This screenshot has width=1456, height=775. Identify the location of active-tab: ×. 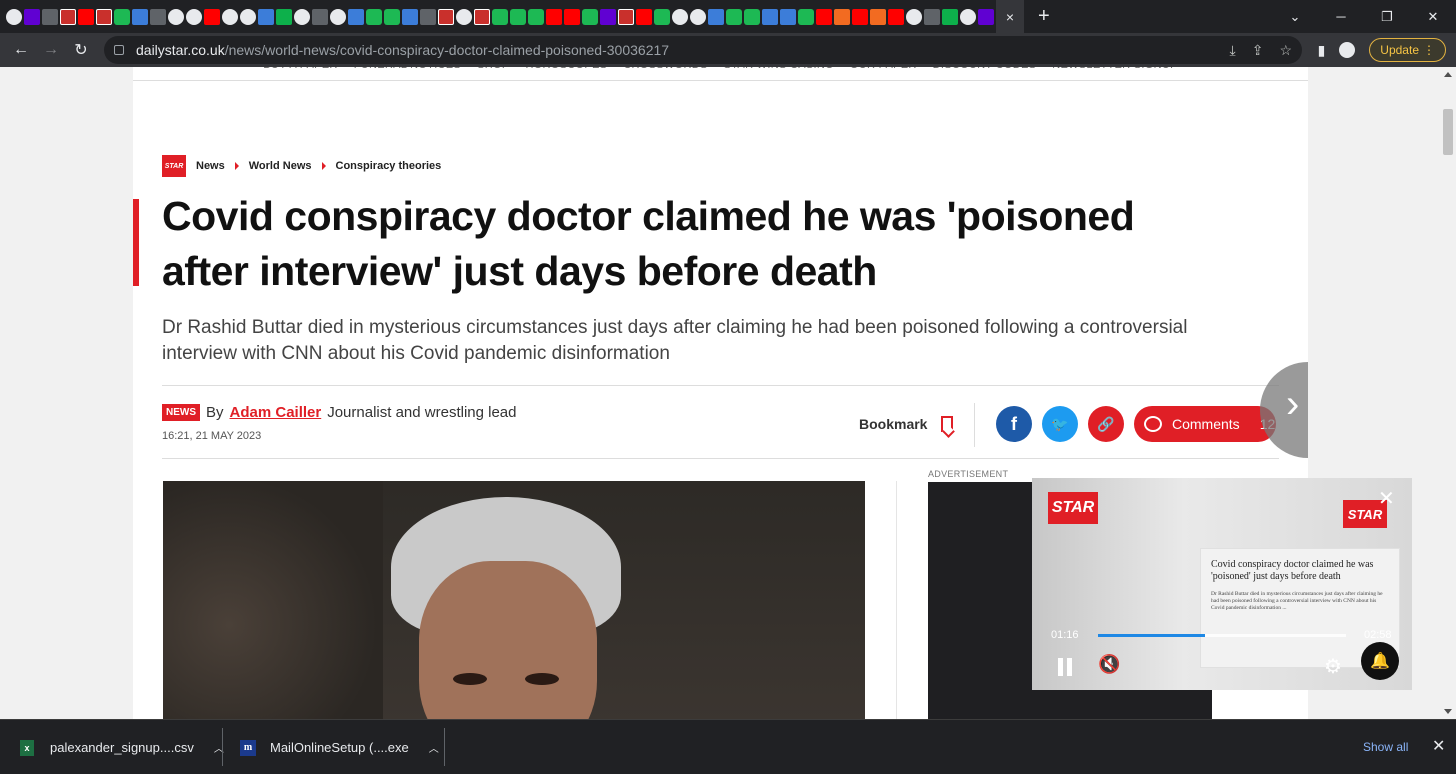
(1010, 16).